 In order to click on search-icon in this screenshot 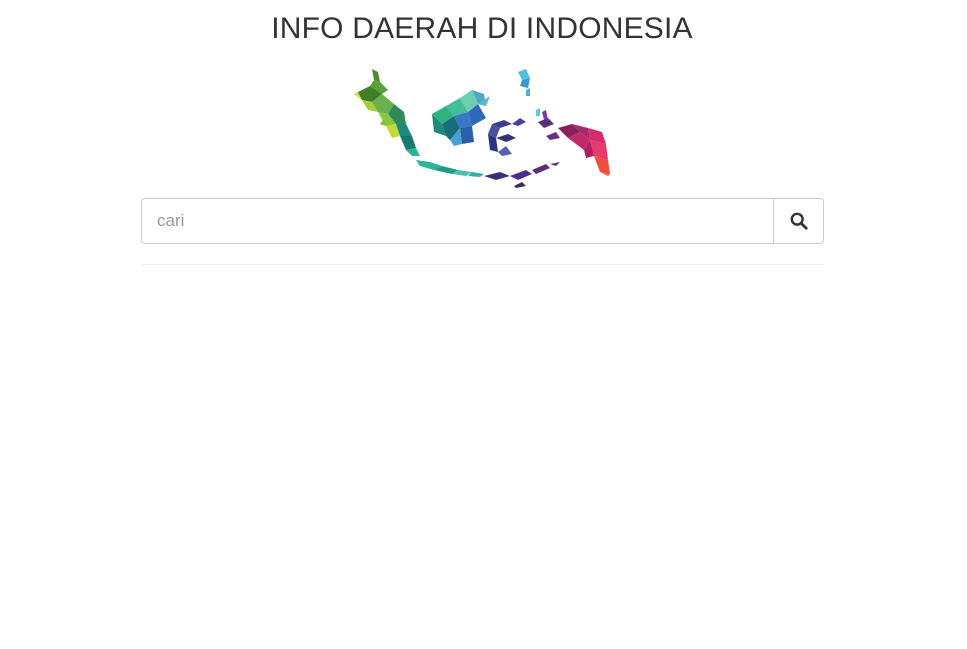, I will do `click(799, 221)`.